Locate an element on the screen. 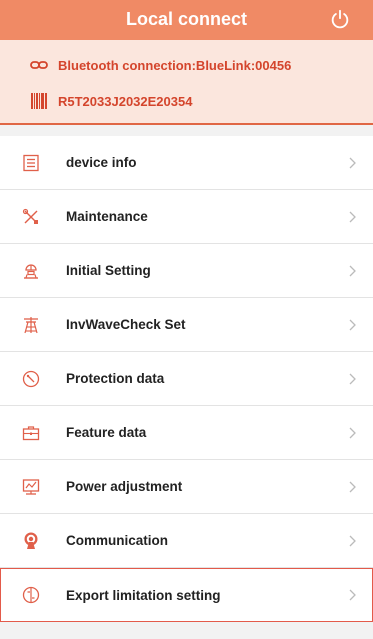  menu-item-label: Protection data is located at coordinates (115, 378).